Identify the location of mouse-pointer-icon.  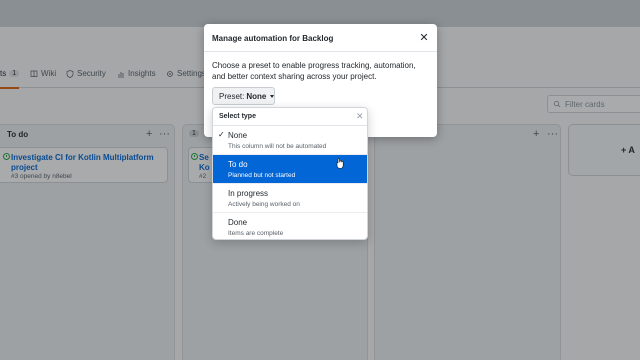
(340, 163).